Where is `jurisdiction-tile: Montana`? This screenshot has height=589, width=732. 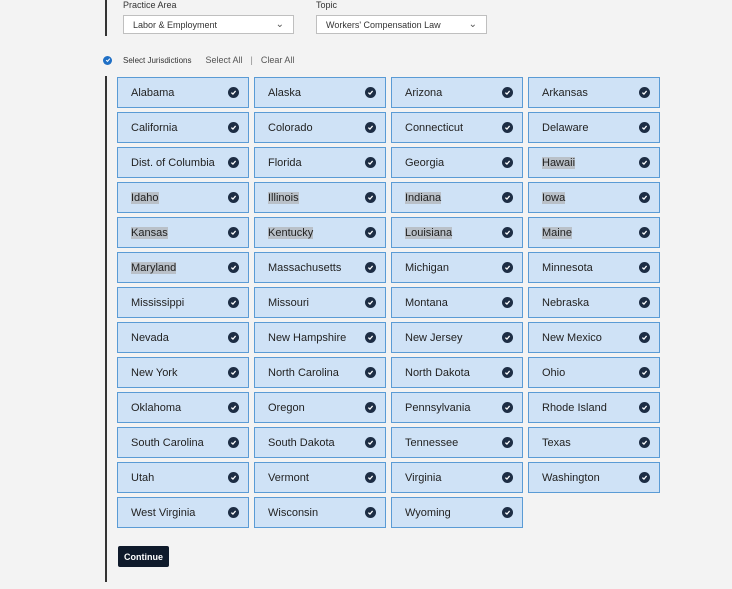
jurisdiction-tile: Montana is located at coordinates (457, 302).